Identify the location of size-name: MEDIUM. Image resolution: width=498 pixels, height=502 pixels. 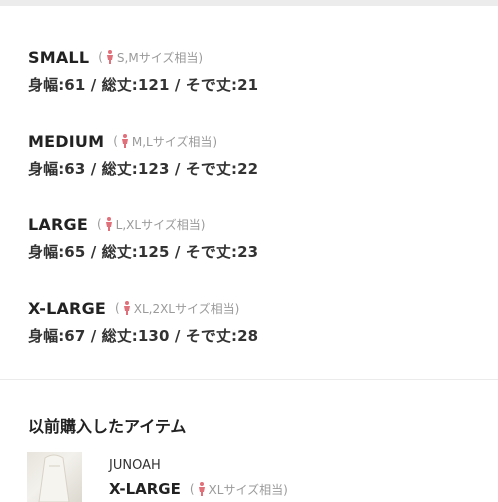
(66, 141).